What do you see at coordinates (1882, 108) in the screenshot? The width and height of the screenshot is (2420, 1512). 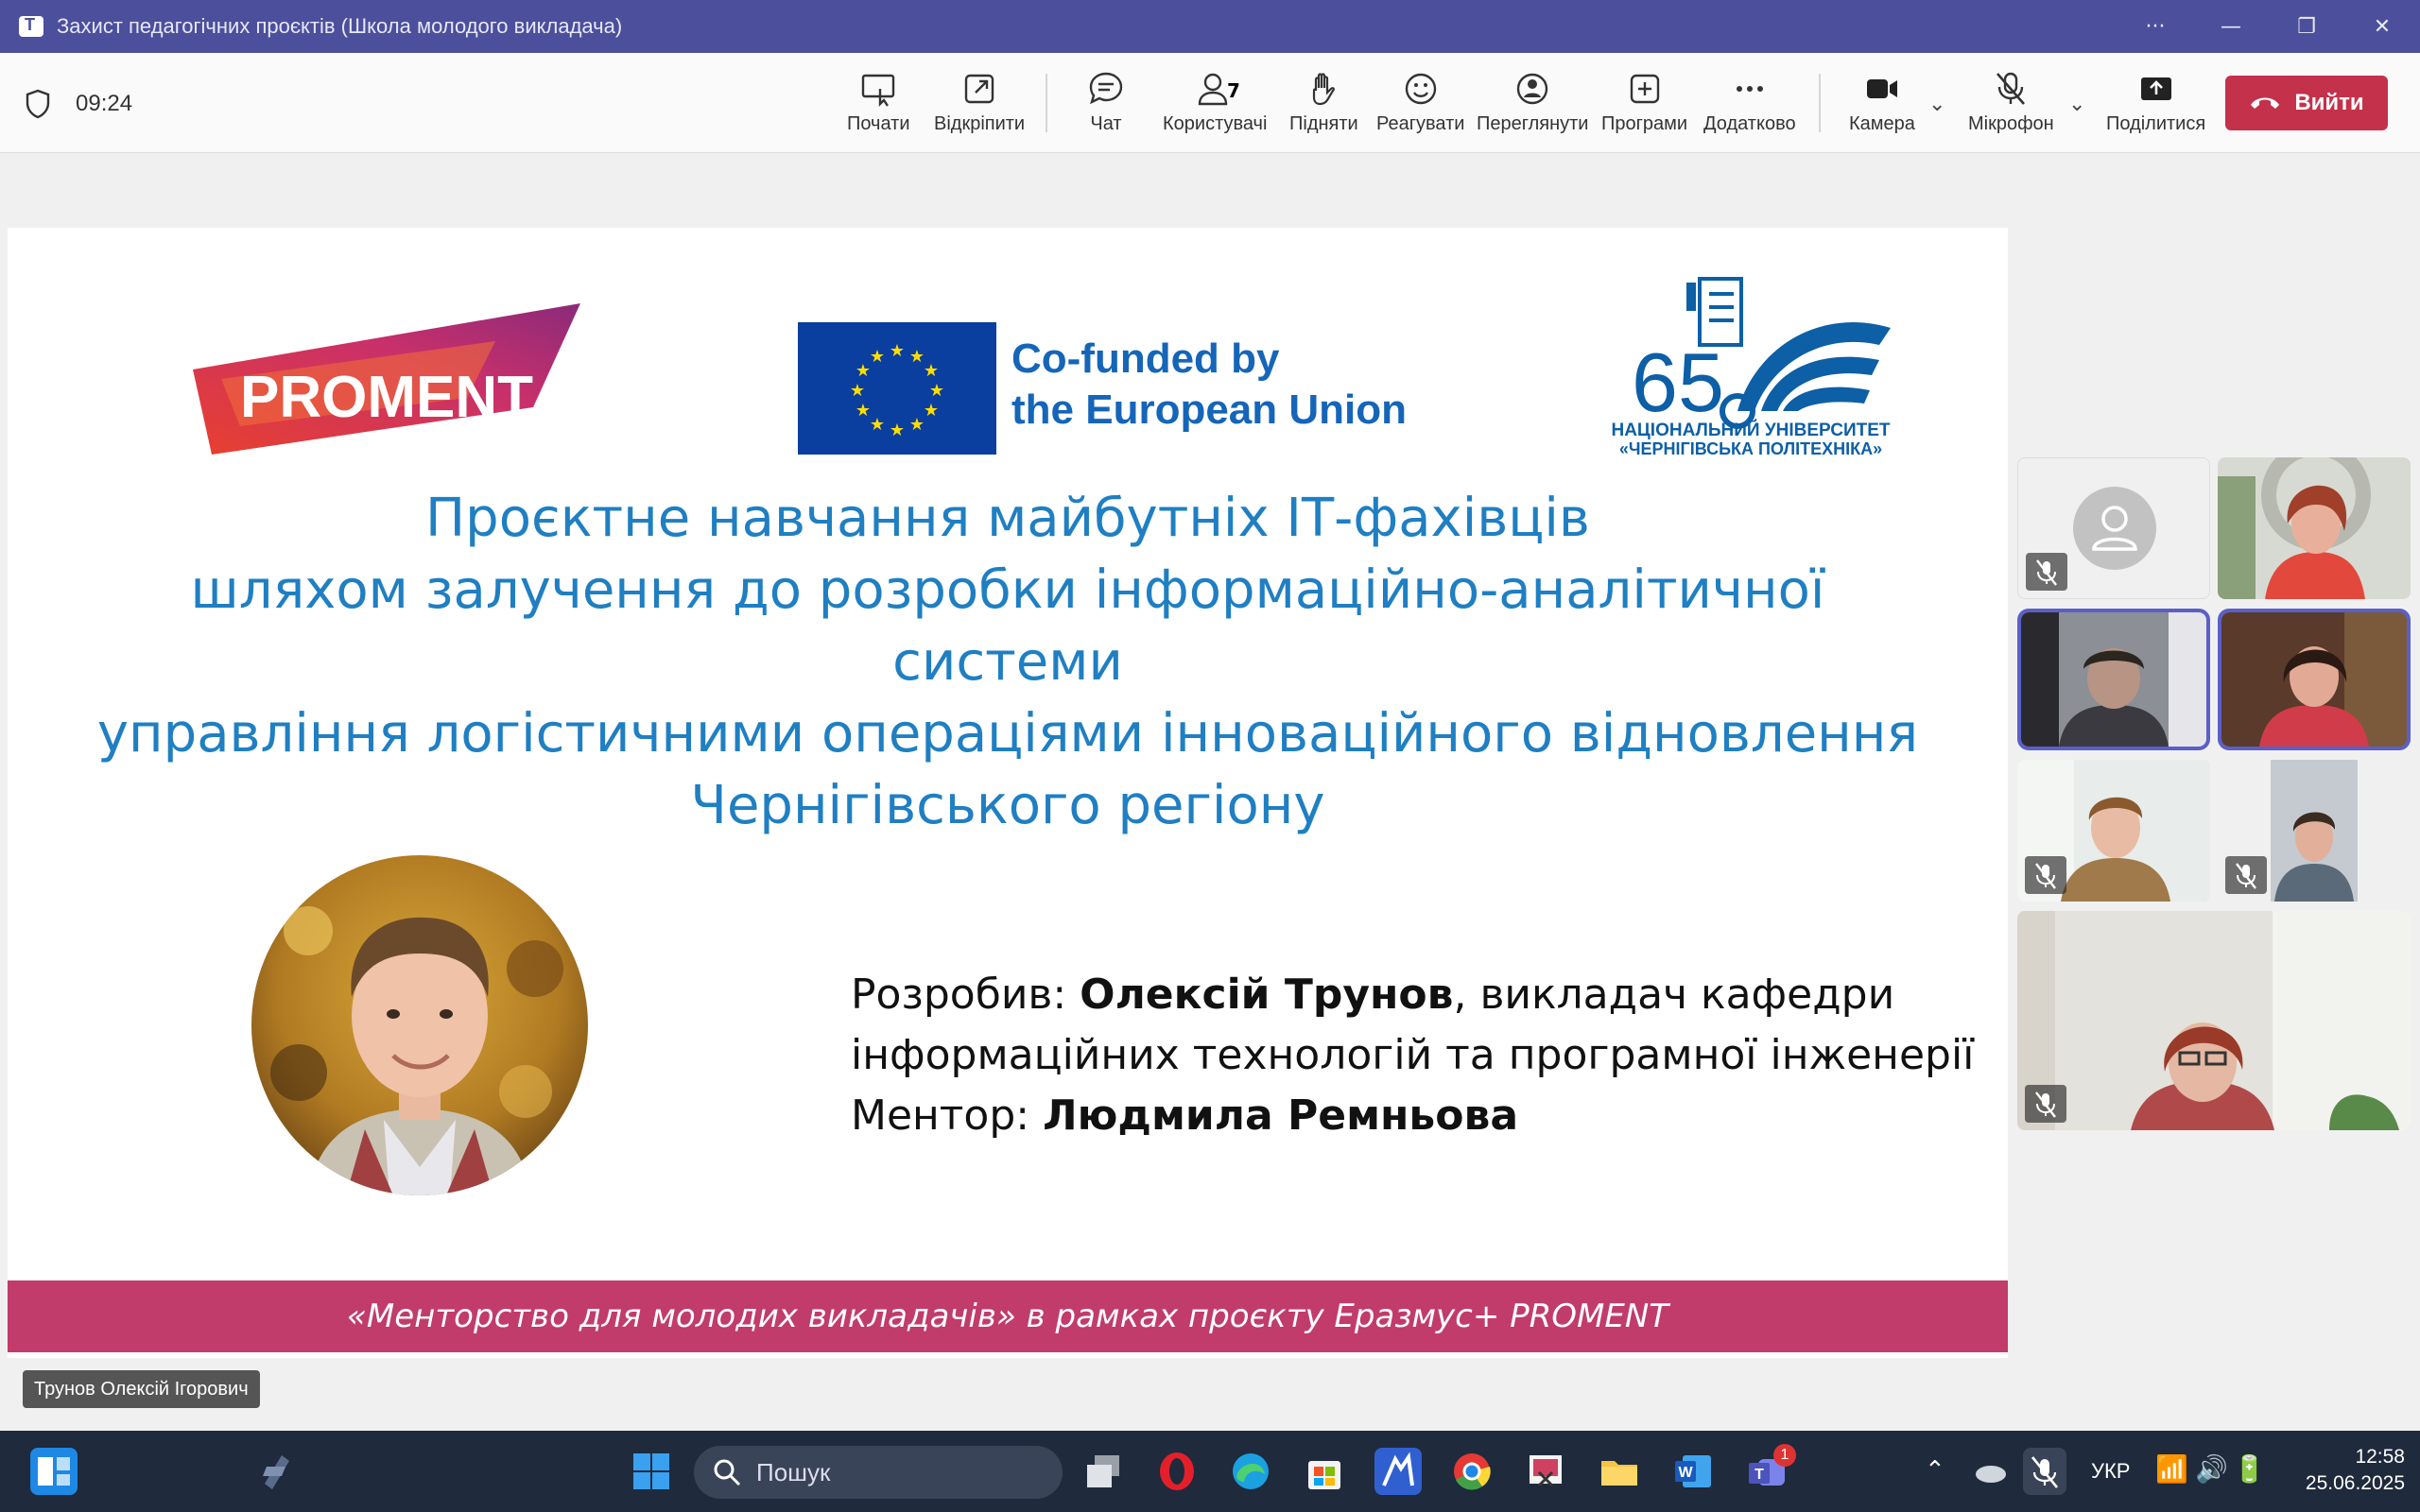 I see `camera-button: Камера` at bounding box center [1882, 108].